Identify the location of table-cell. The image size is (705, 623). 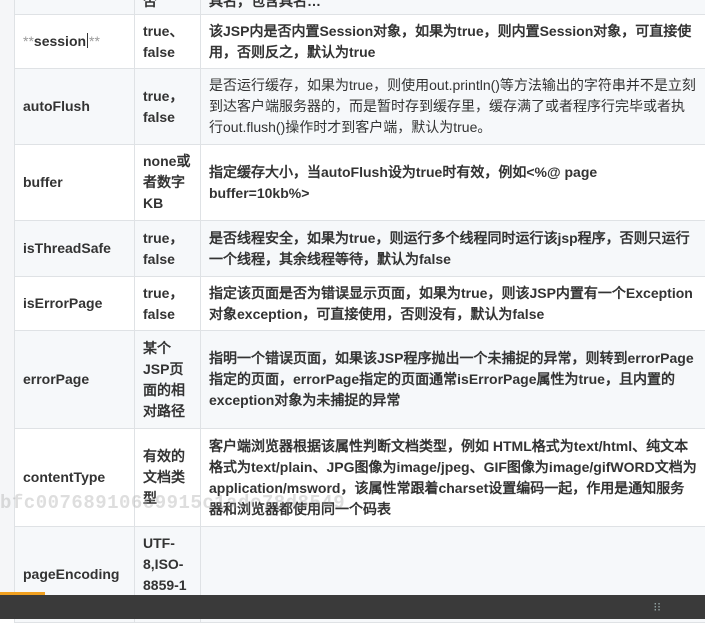
(75, 7).